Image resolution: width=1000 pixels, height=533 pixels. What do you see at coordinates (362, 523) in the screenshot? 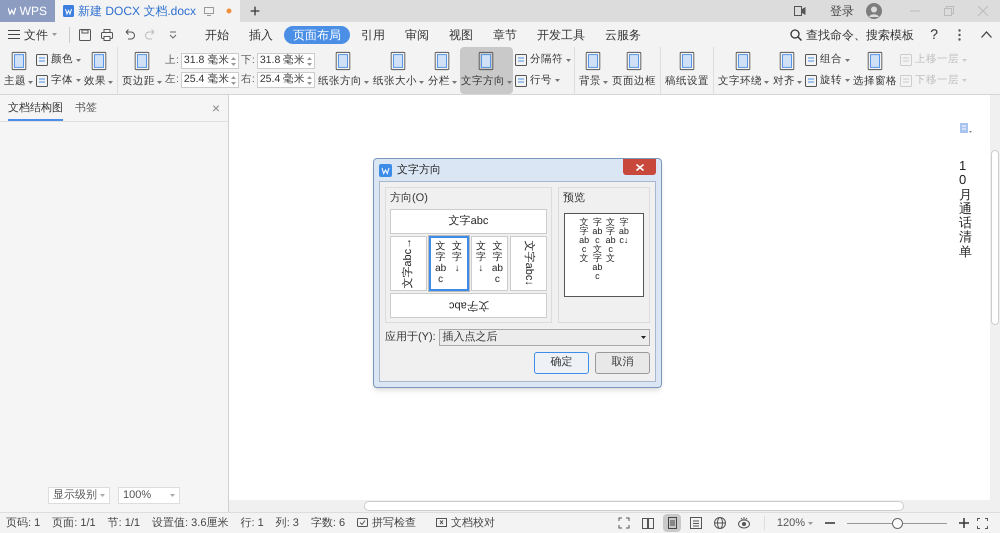
I see `check-icon` at bounding box center [362, 523].